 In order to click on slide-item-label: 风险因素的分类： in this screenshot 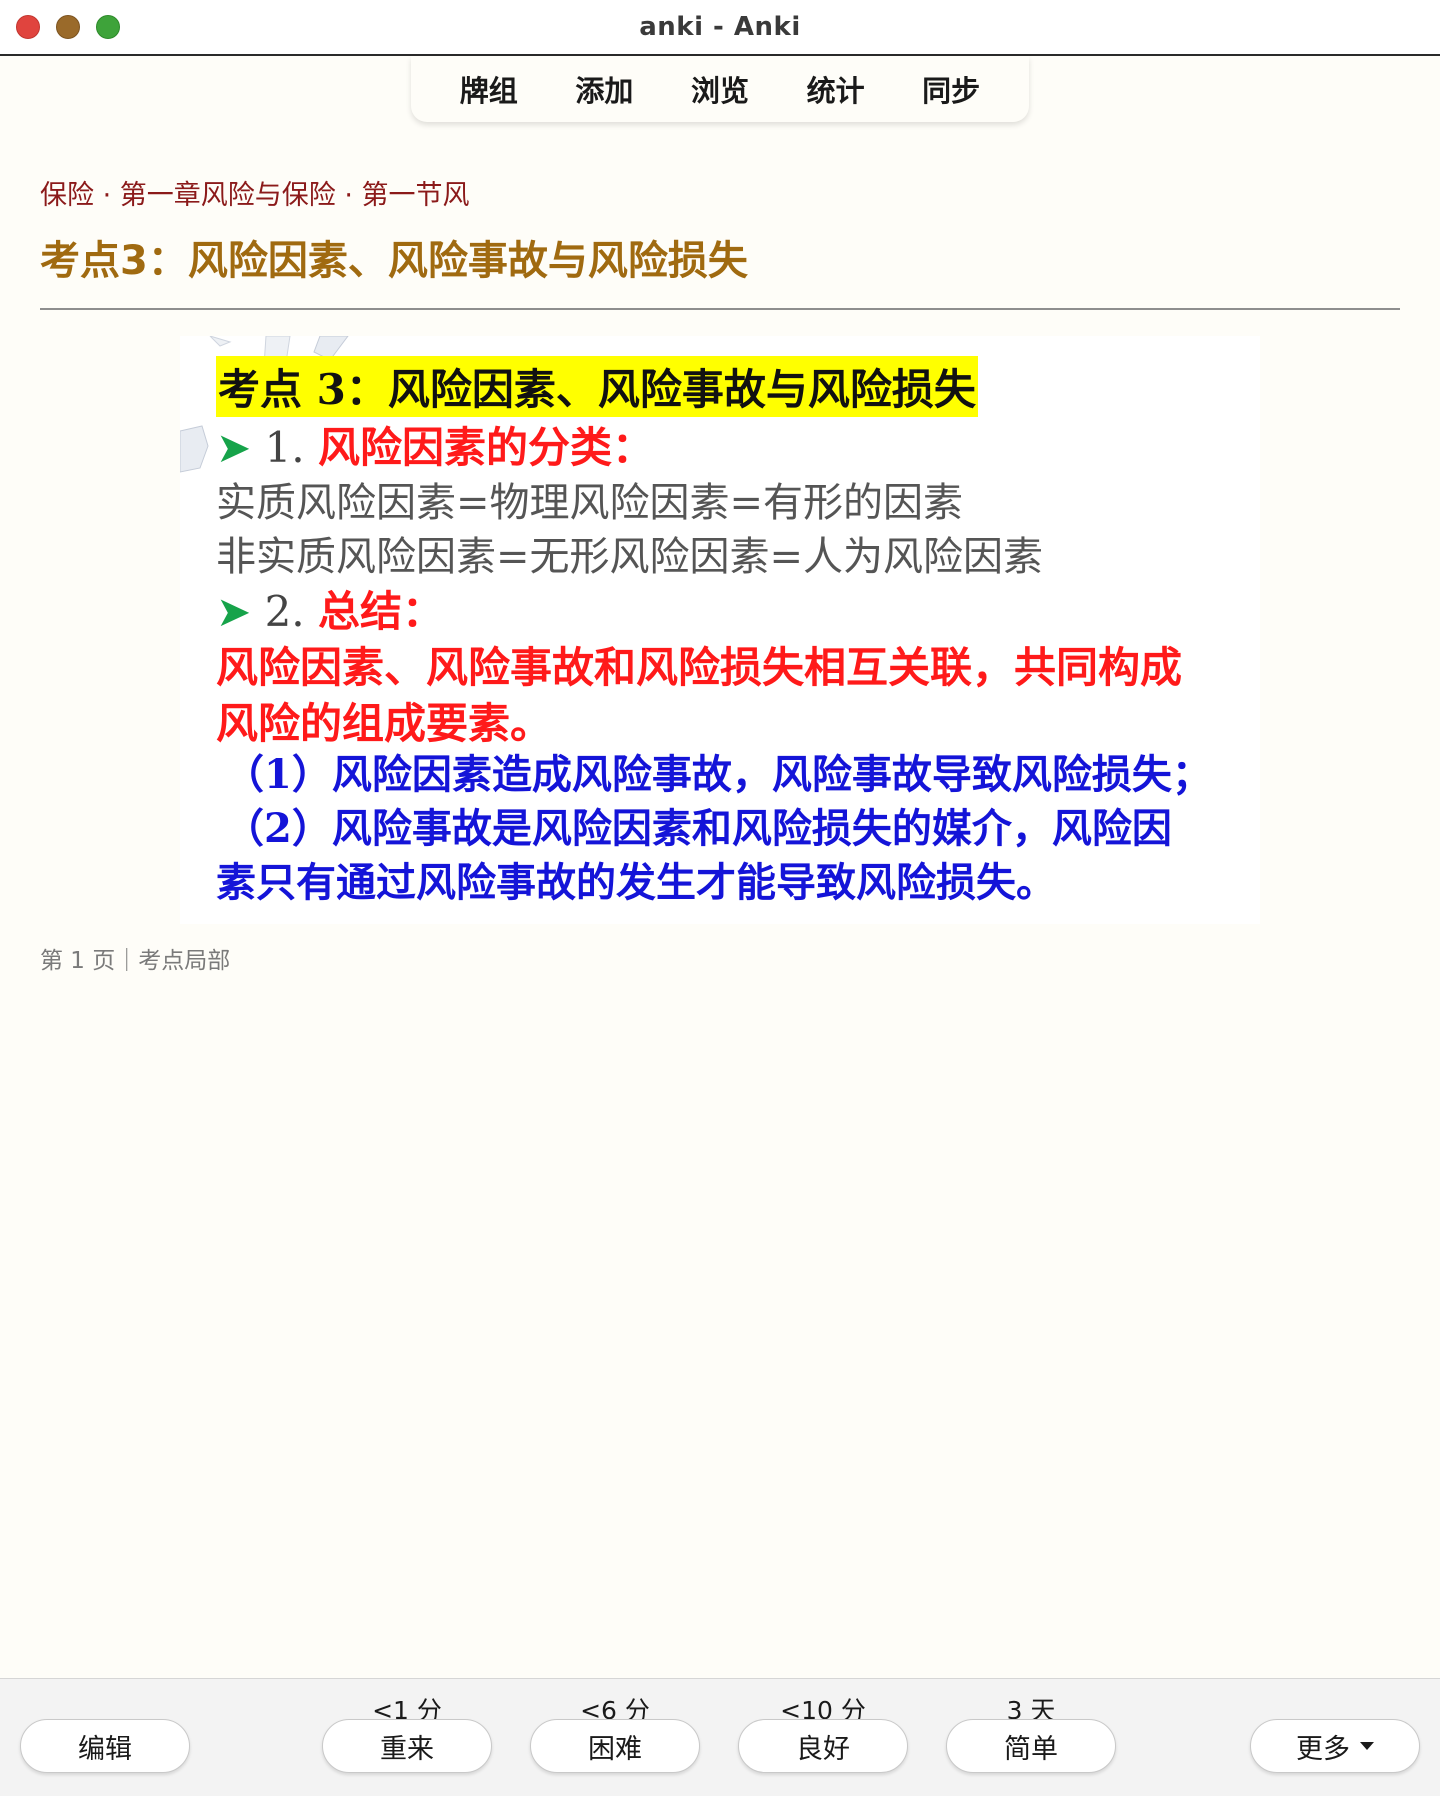, I will do `click(486, 447)`.